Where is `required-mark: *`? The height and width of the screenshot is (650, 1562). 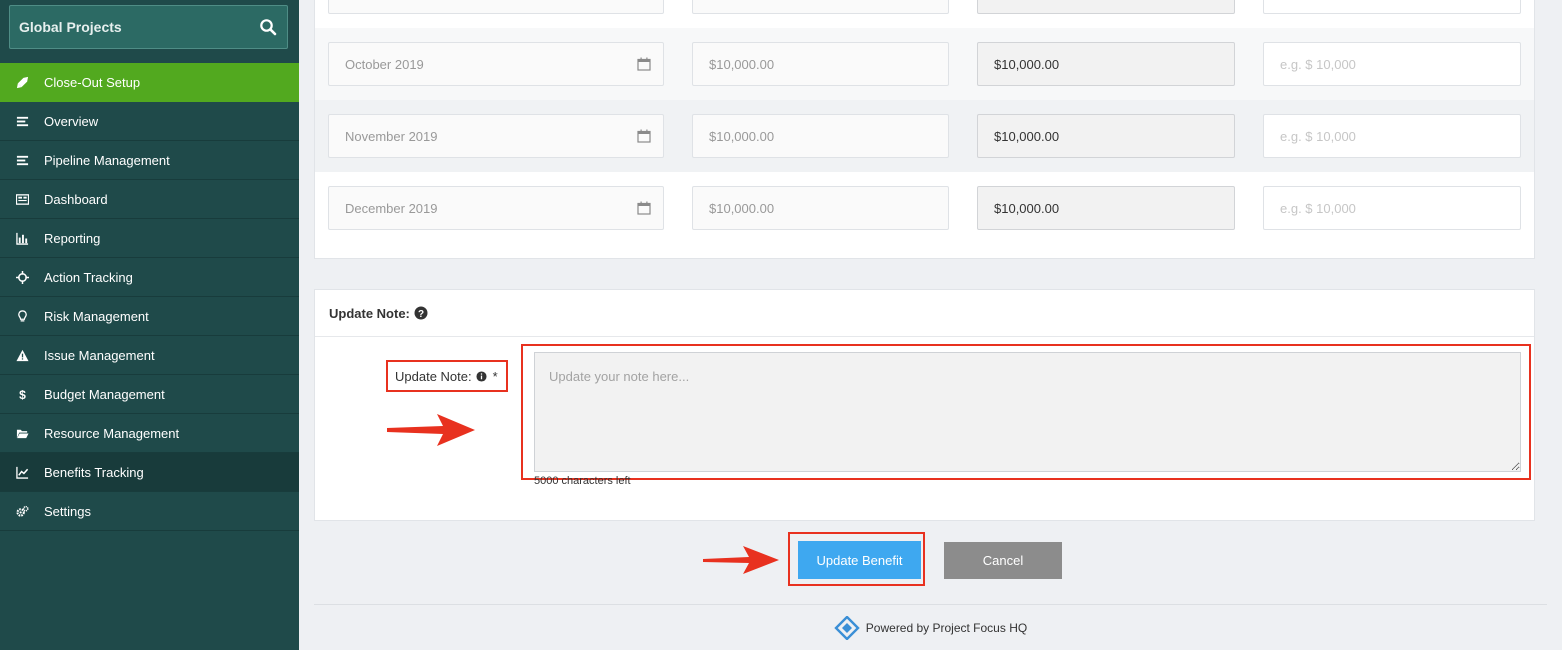 required-mark: * is located at coordinates (495, 376).